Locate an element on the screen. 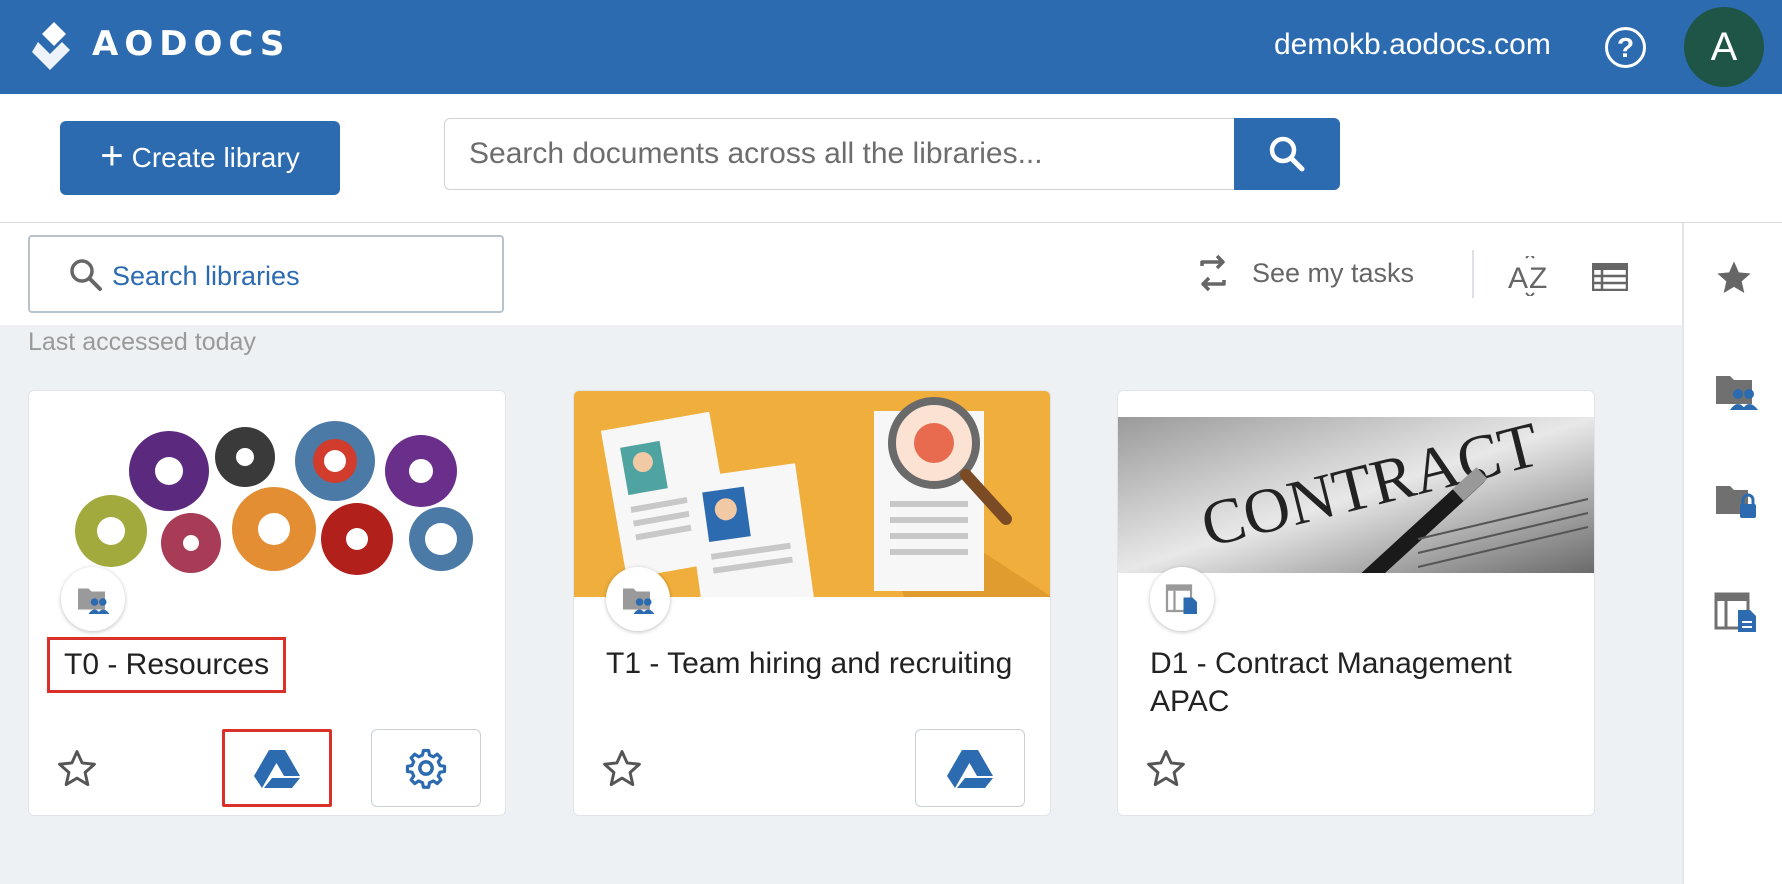 This screenshot has width=1782, height=884. library-card: T1 - Team hiring and recruiting is located at coordinates (812, 603).